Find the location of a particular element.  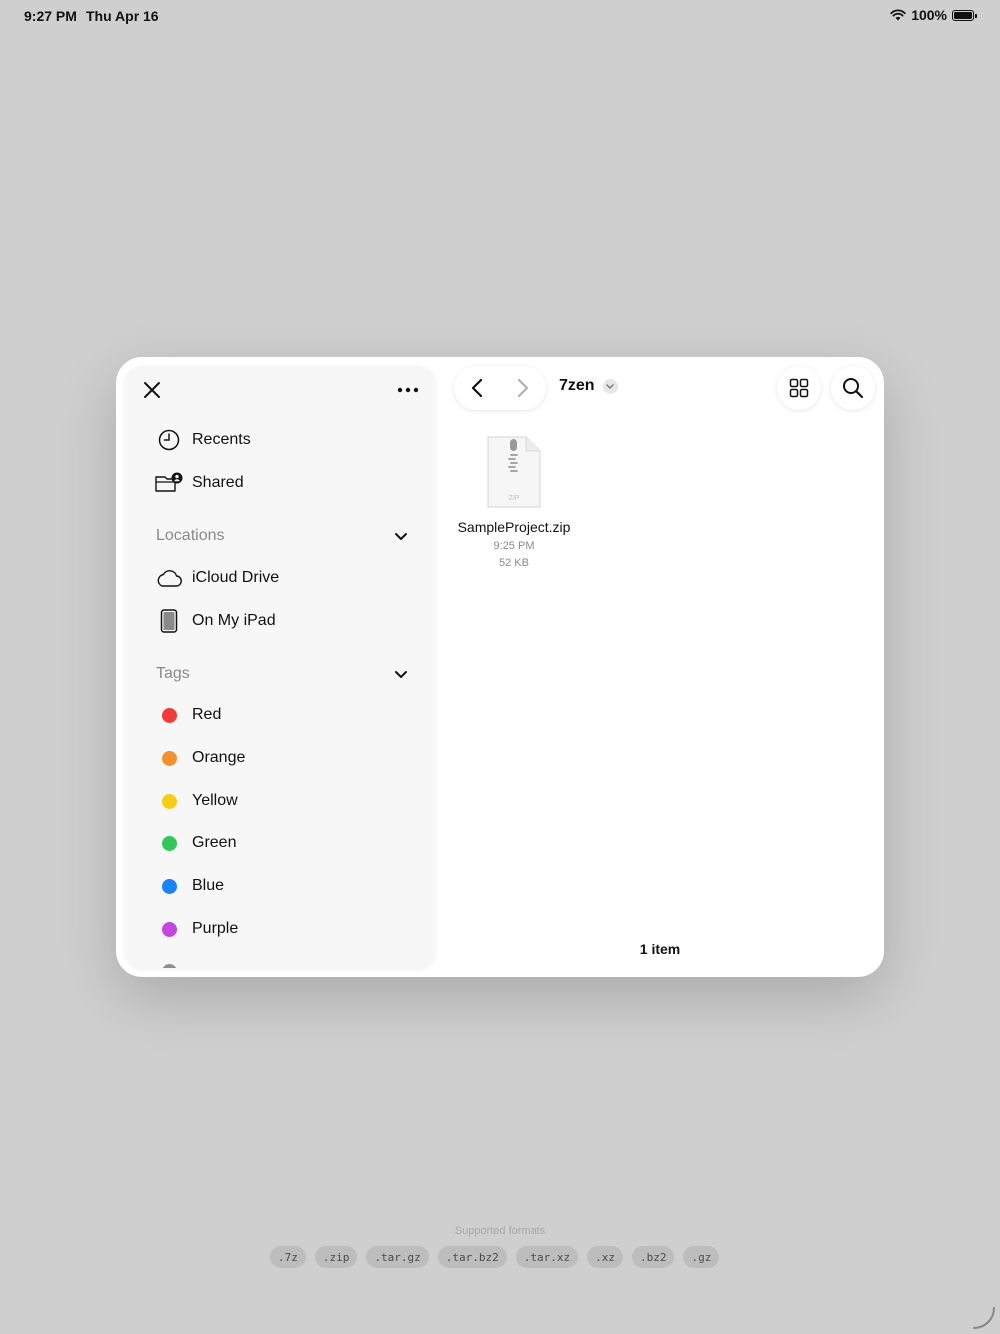

view-grid-button is located at coordinates (799, 388).